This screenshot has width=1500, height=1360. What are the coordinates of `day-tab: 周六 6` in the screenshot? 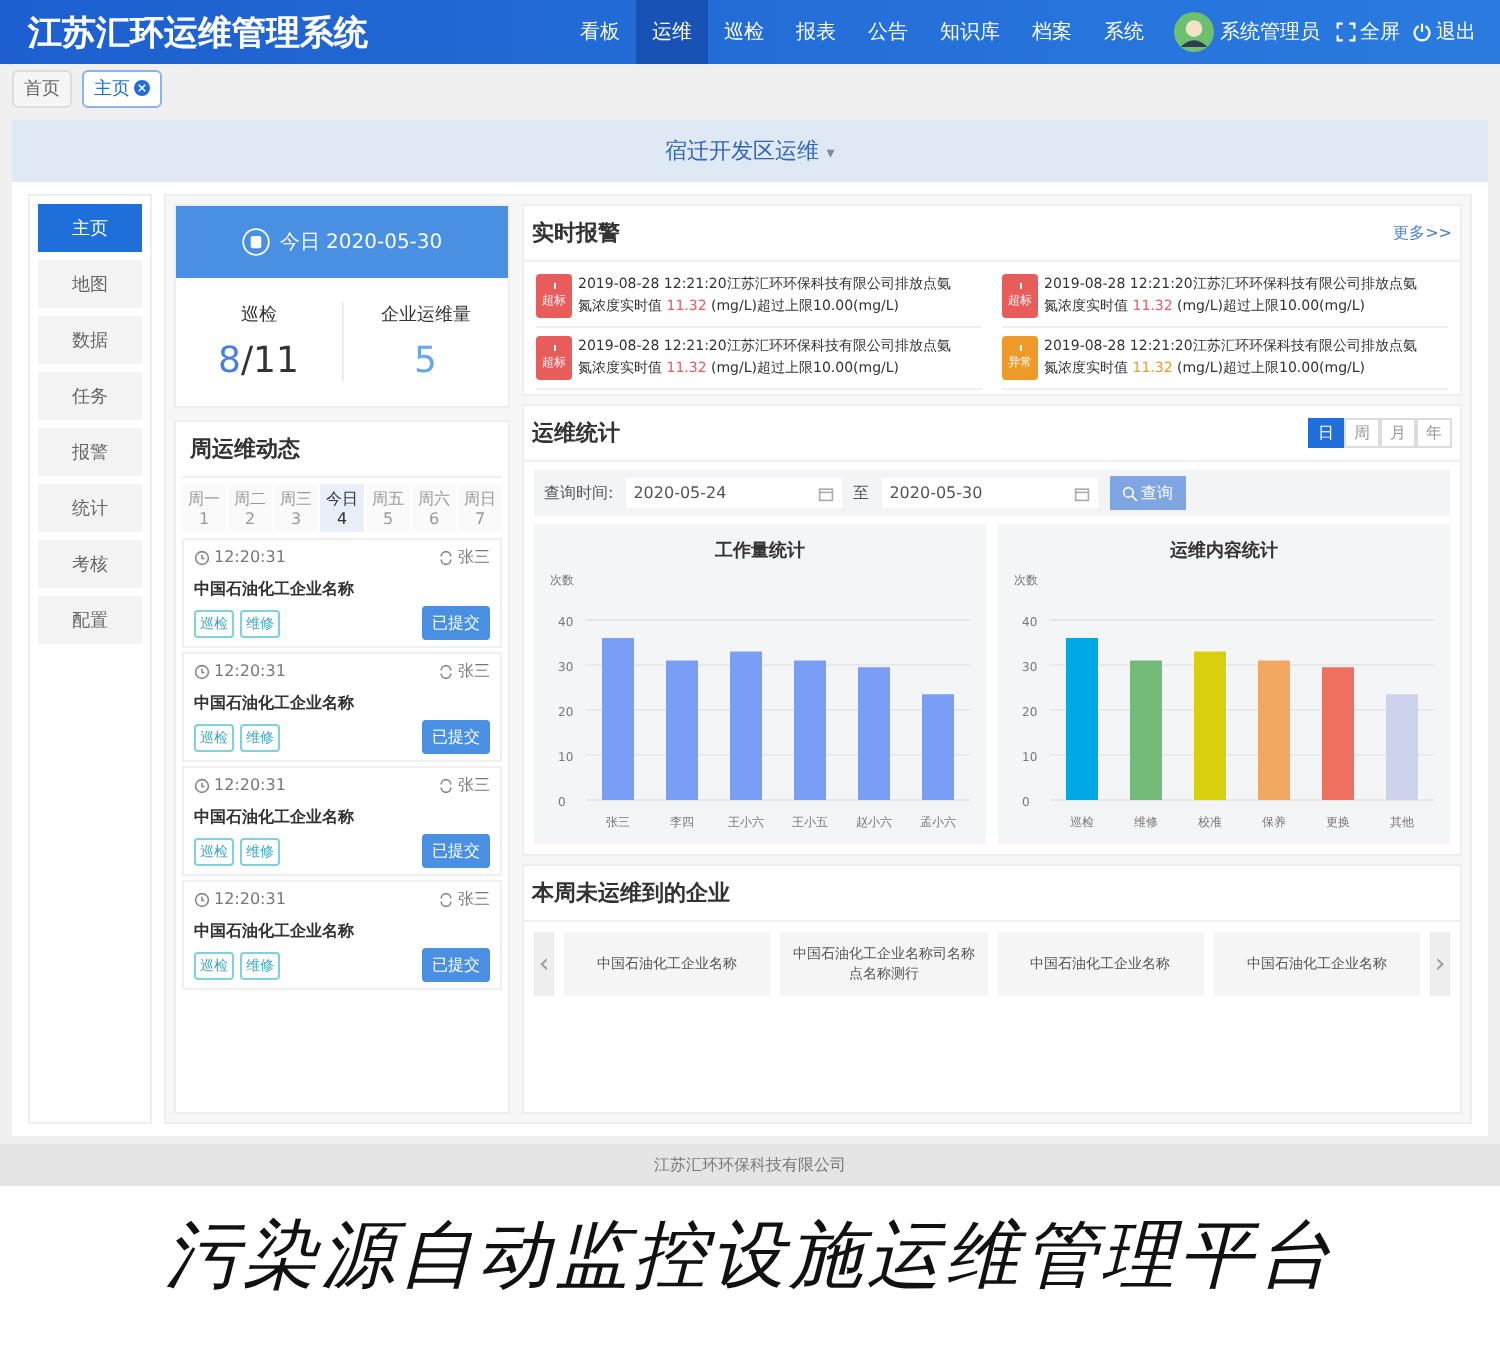 It's located at (434, 508).